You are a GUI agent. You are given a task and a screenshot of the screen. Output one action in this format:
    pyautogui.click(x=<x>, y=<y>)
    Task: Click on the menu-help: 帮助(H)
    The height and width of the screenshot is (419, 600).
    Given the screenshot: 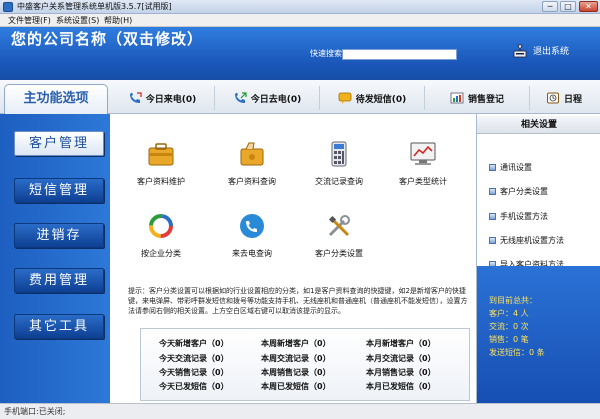 What is the action you would take?
    pyautogui.click(x=118, y=20)
    